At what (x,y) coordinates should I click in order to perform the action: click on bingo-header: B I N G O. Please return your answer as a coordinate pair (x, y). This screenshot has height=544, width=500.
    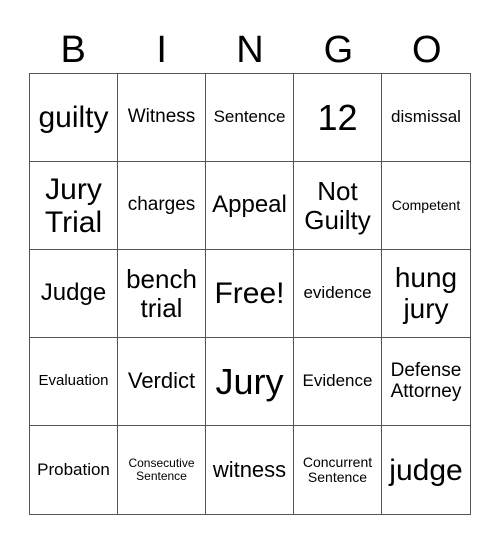
    Looking at the image, I should click on (250, 50).